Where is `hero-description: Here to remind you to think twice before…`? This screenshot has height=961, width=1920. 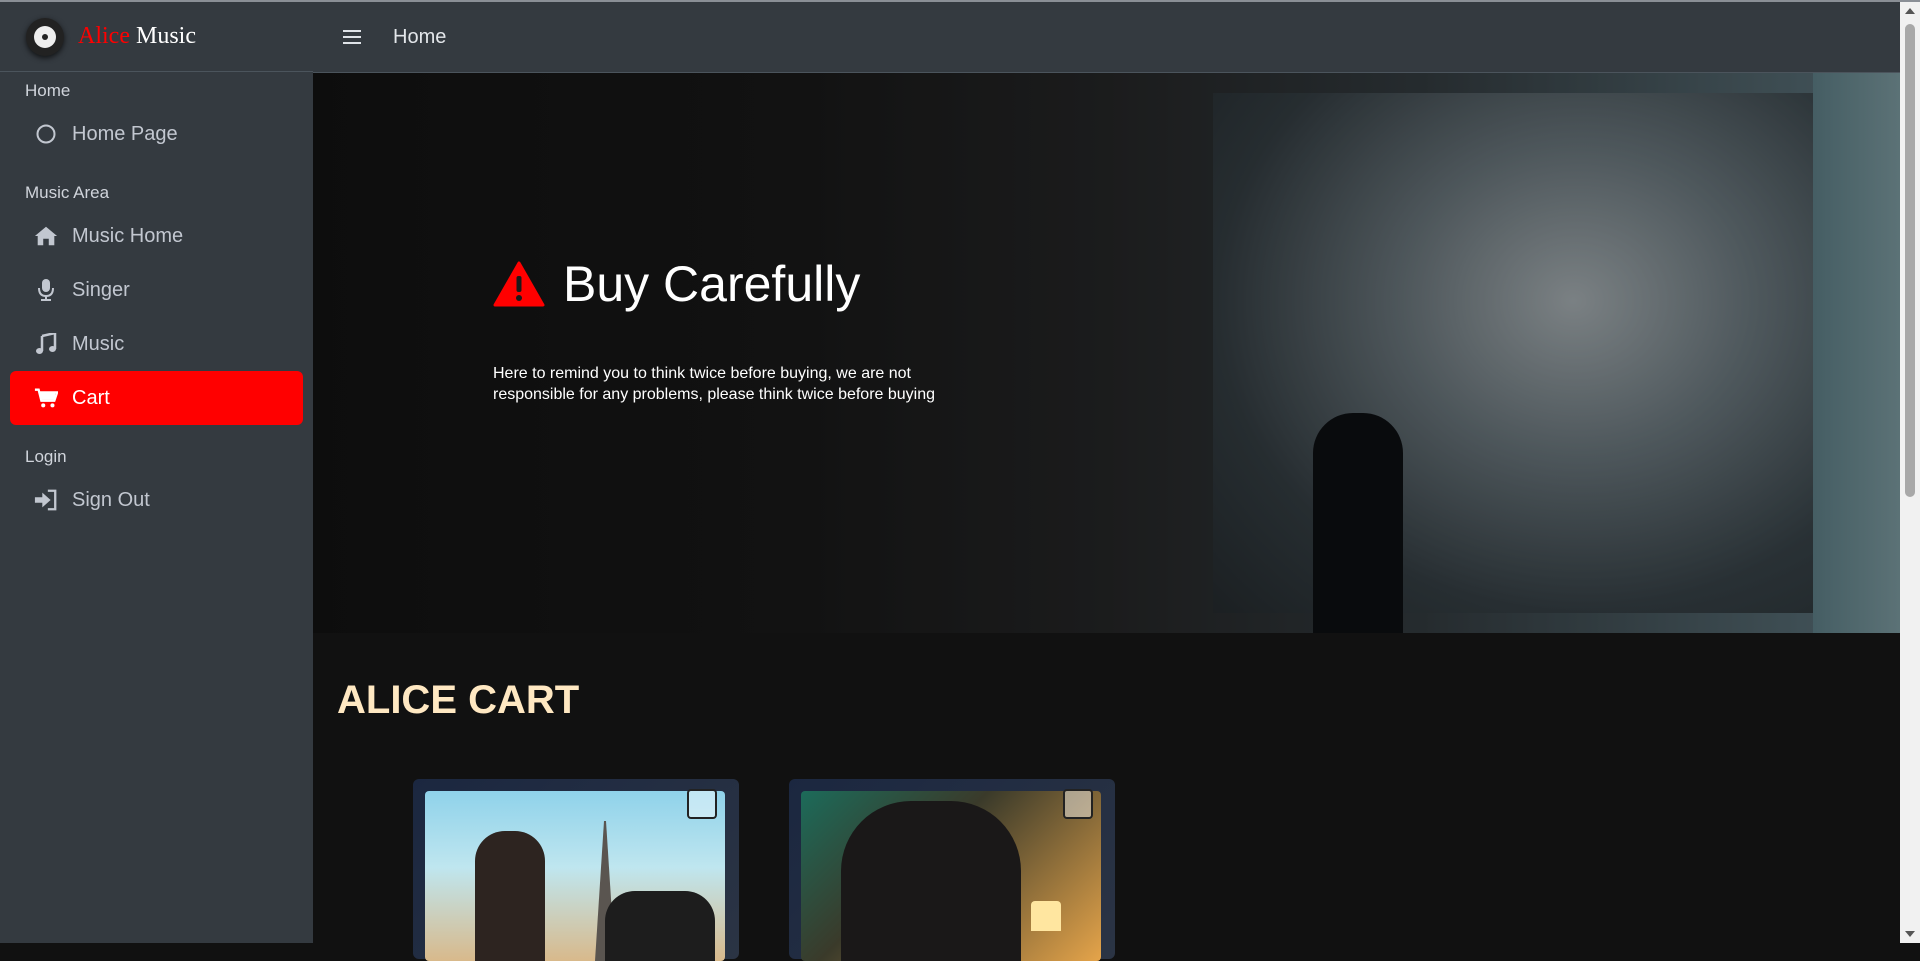 hero-description: Here to remind you to think twice before… is located at coordinates (714, 384).